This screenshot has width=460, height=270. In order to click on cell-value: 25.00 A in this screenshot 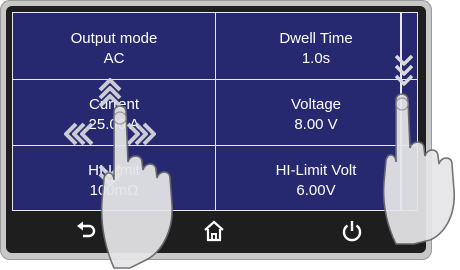, I will do `click(114, 124)`.